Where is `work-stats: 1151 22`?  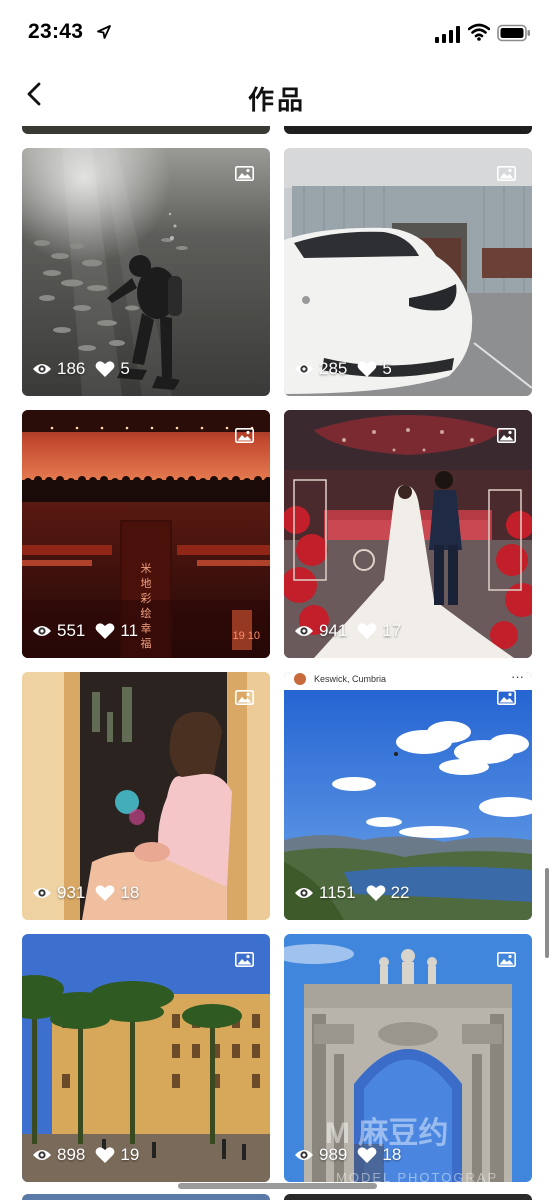 work-stats: 1151 22 is located at coordinates (351, 893).